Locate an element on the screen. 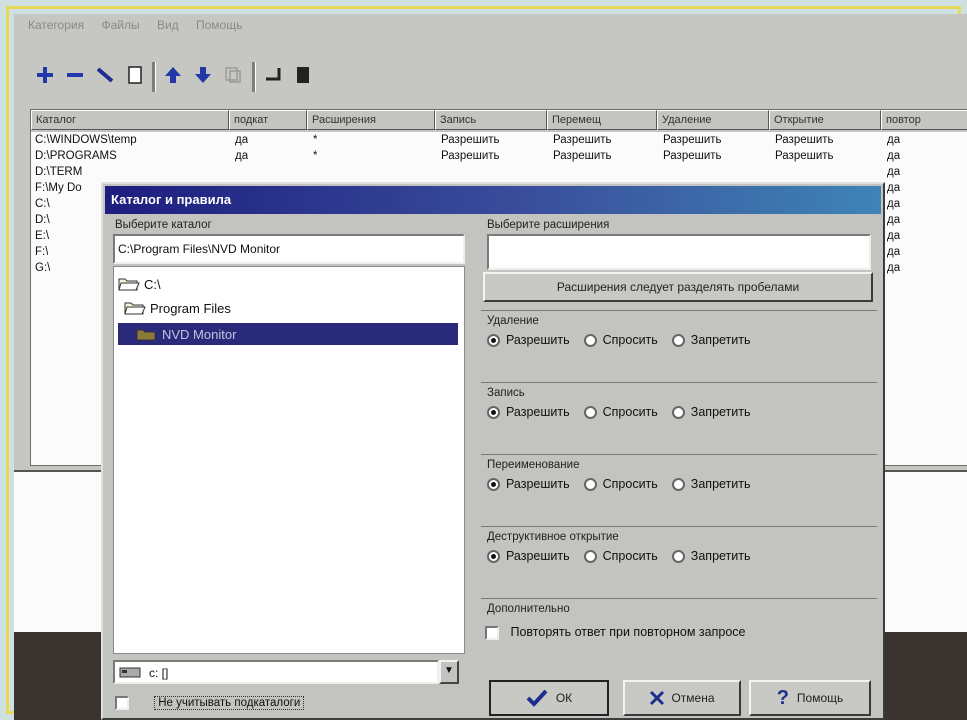 Image resolution: width=967 pixels, height=720 pixels. col-extensions: Расширения is located at coordinates (371, 120).